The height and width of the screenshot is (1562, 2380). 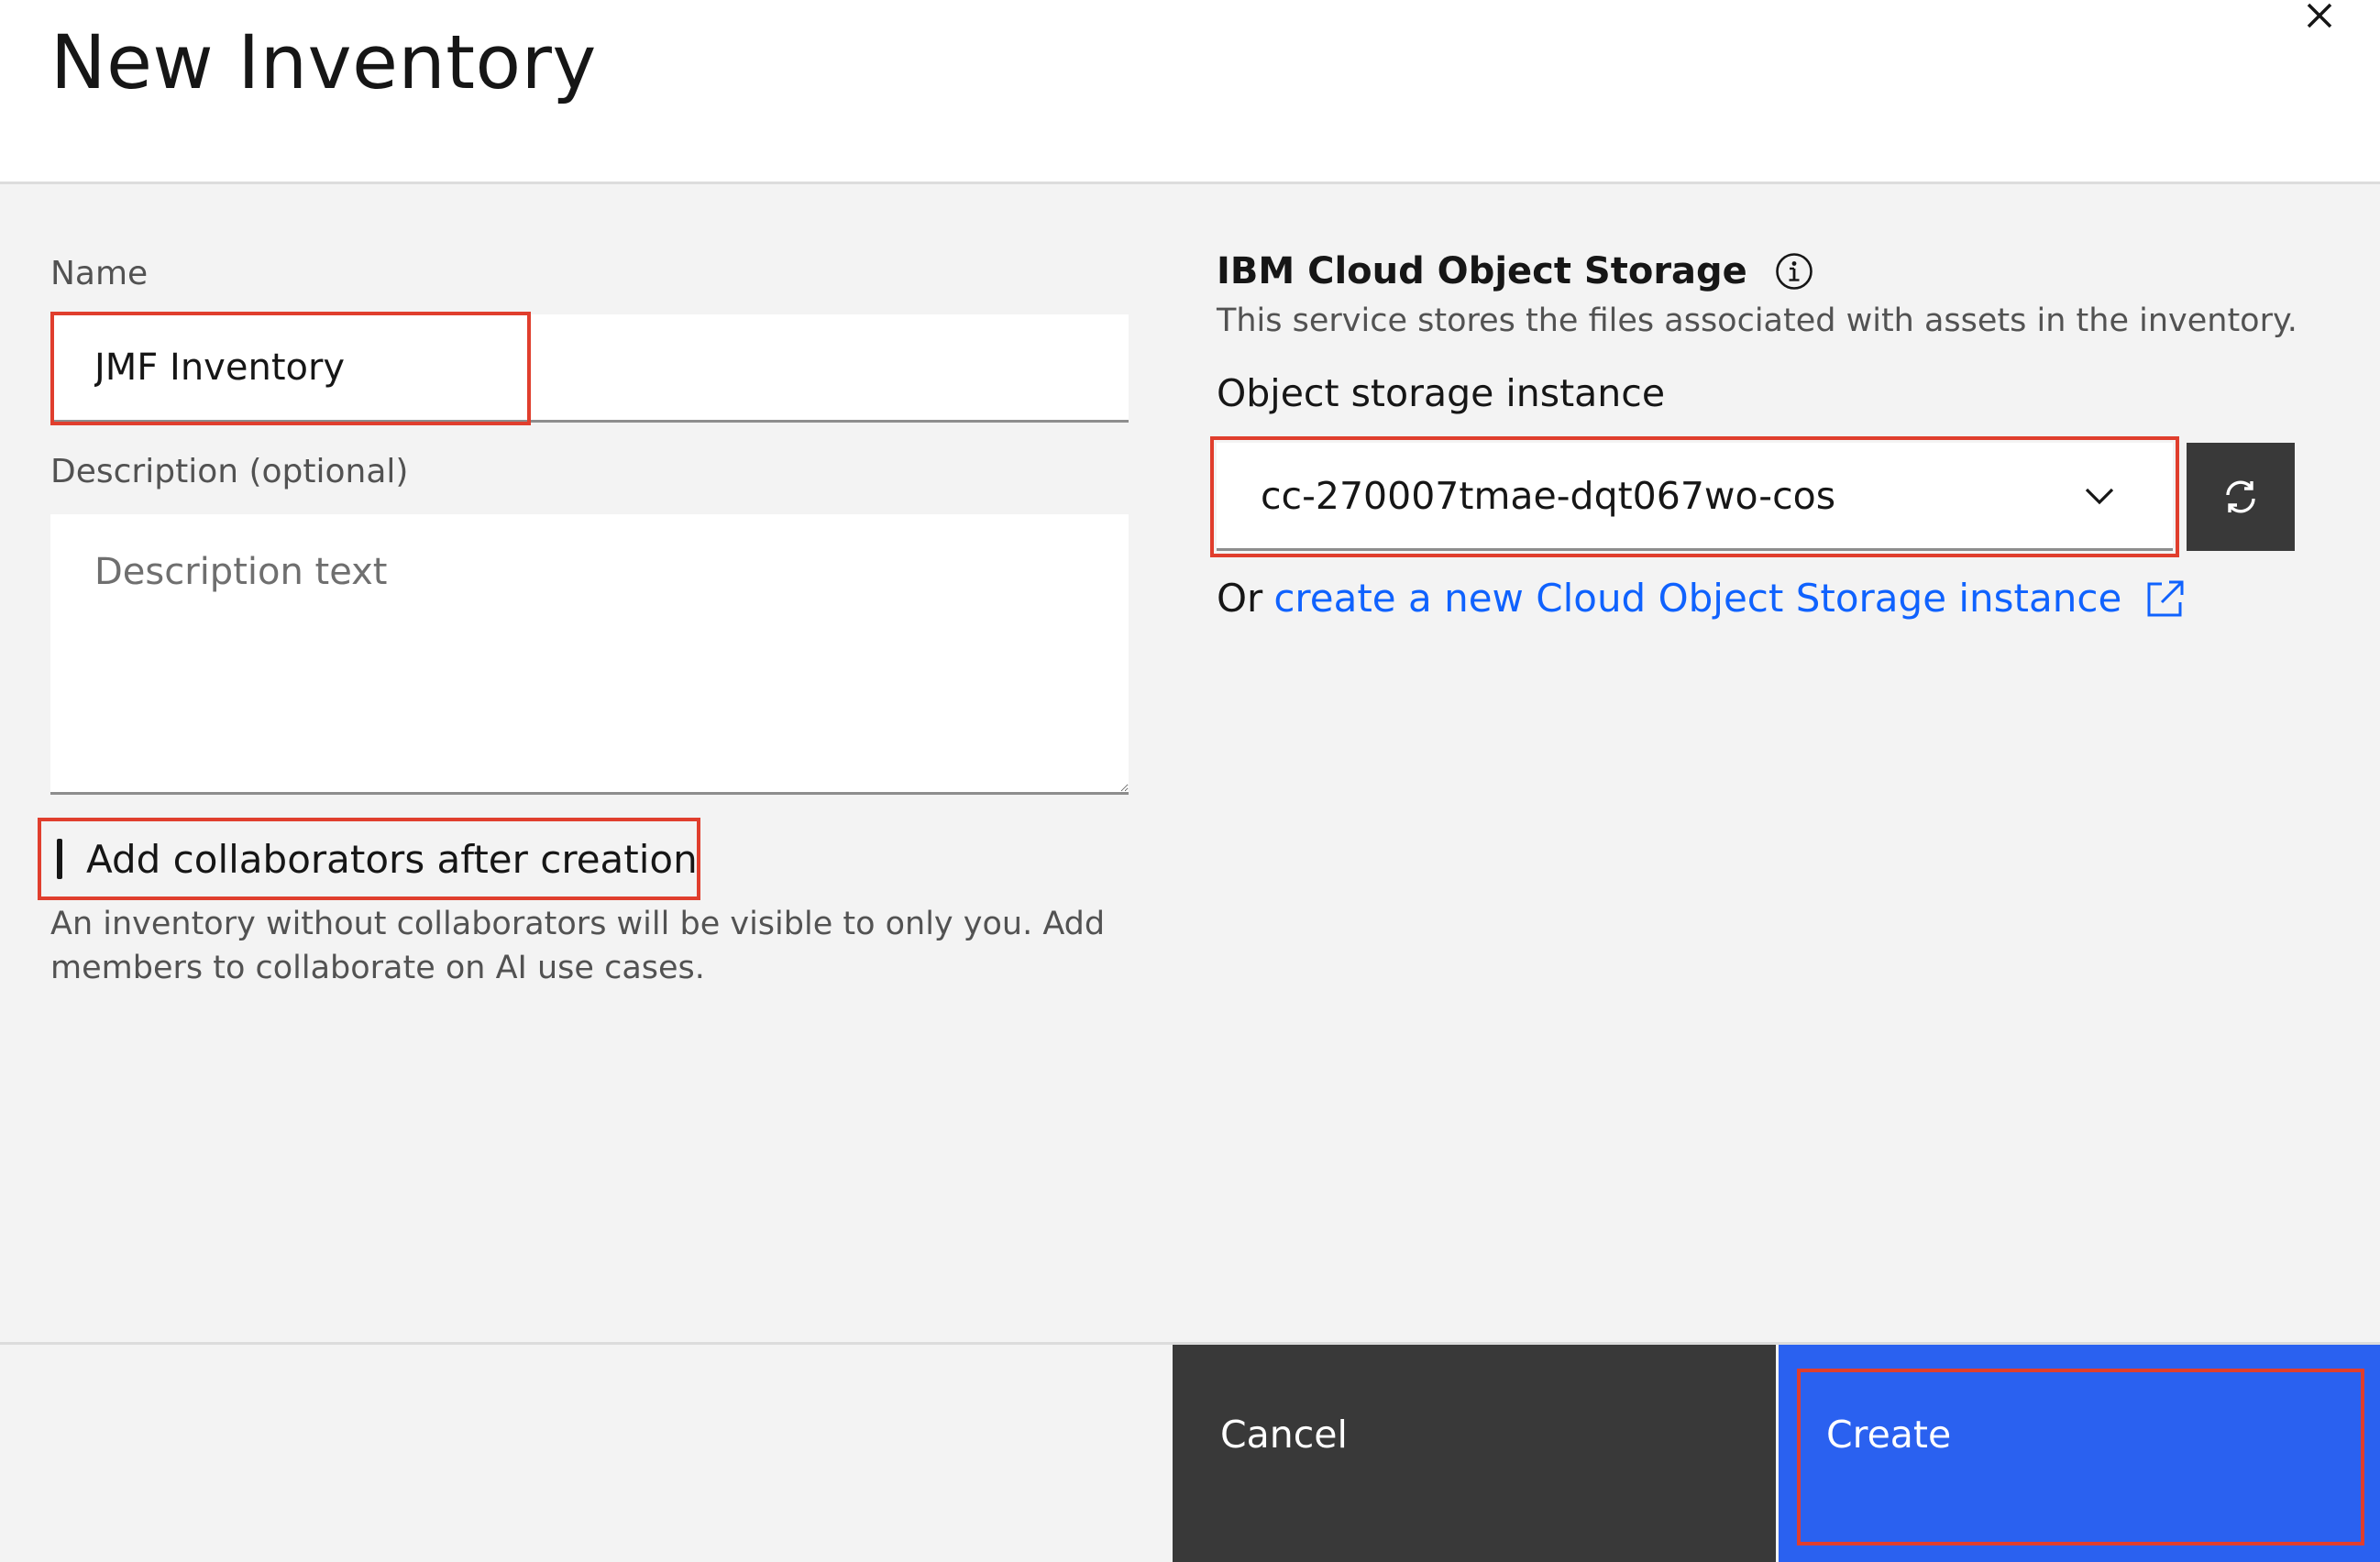 I want to click on launch-icon, so click(x=2165, y=598).